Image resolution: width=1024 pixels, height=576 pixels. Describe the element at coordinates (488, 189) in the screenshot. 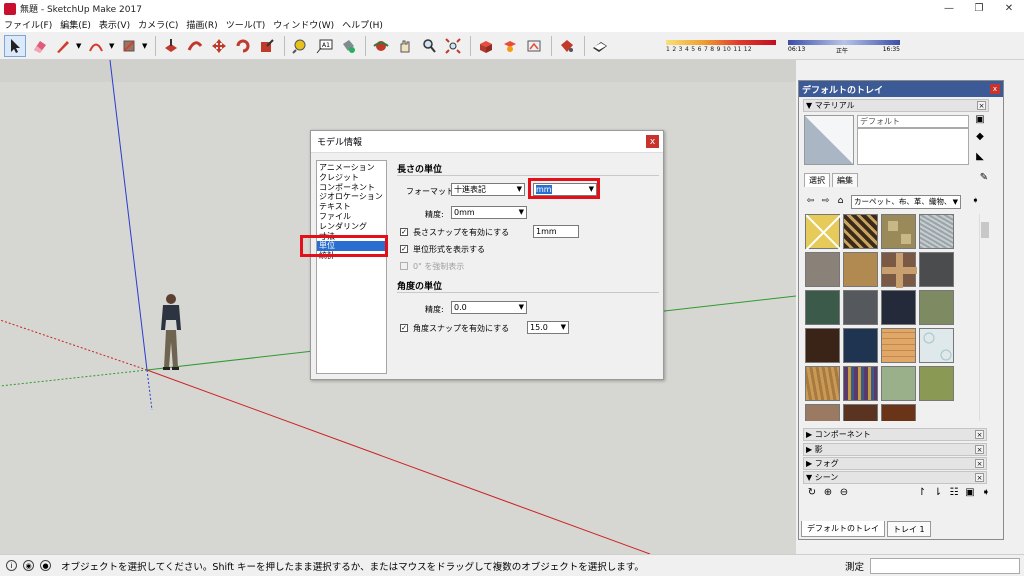

I see `format-select: 十進表記 ▼` at that location.